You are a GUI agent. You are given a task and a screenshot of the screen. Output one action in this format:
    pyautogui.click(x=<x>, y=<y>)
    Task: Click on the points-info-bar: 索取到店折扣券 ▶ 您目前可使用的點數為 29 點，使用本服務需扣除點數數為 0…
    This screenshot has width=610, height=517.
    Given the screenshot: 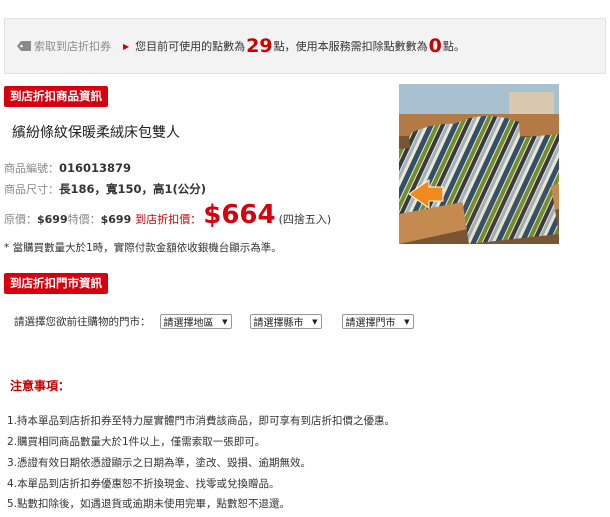 What is the action you would take?
    pyautogui.click(x=305, y=46)
    